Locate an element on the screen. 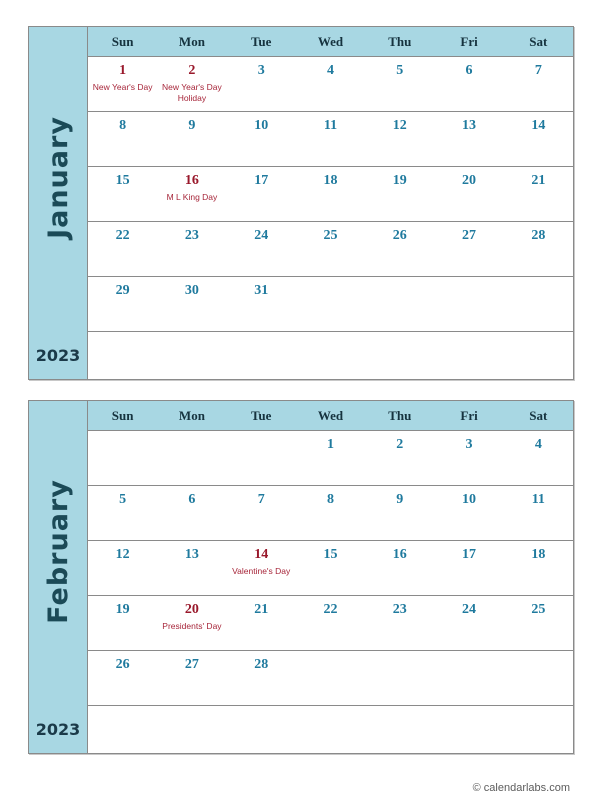 This screenshot has height=808, width=600. weekday-header-mon: Mon is located at coordinates (191, 41).